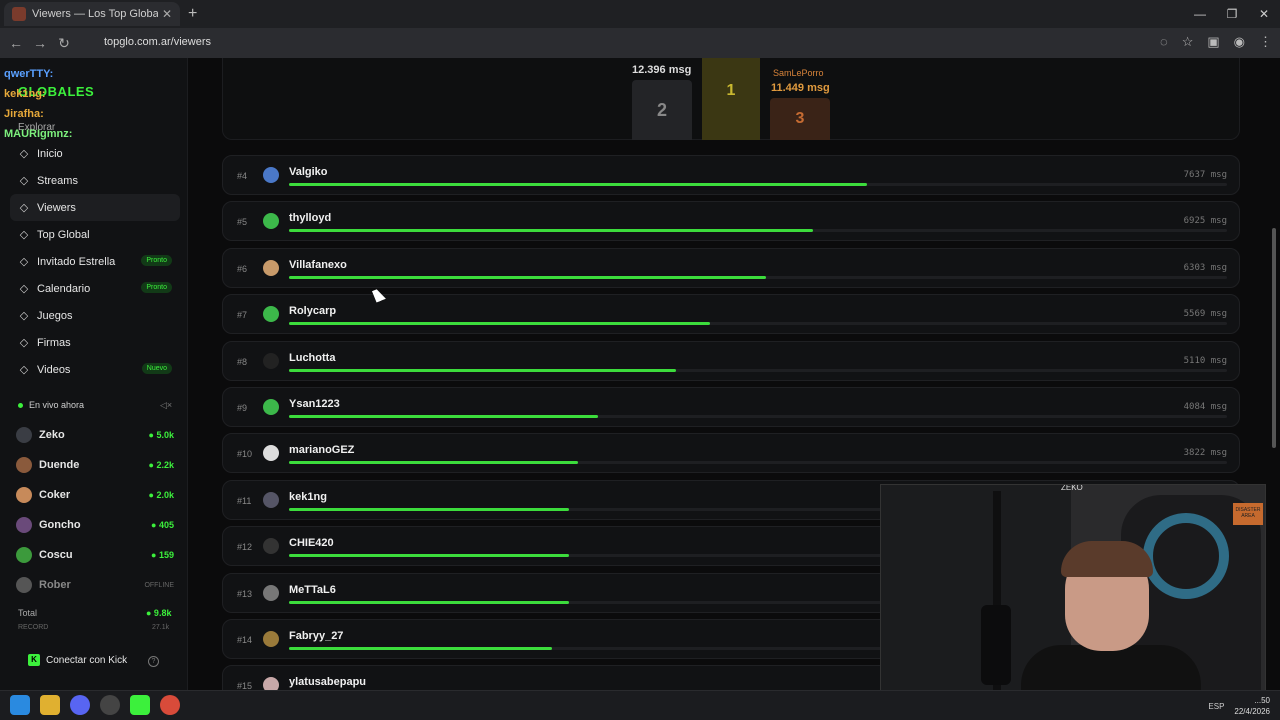 The image size is (1280, 720). Describe the element at coordinates (96, 495) in the screenshot. I see `streamer-item: Coker ● 2.0k` at that location.